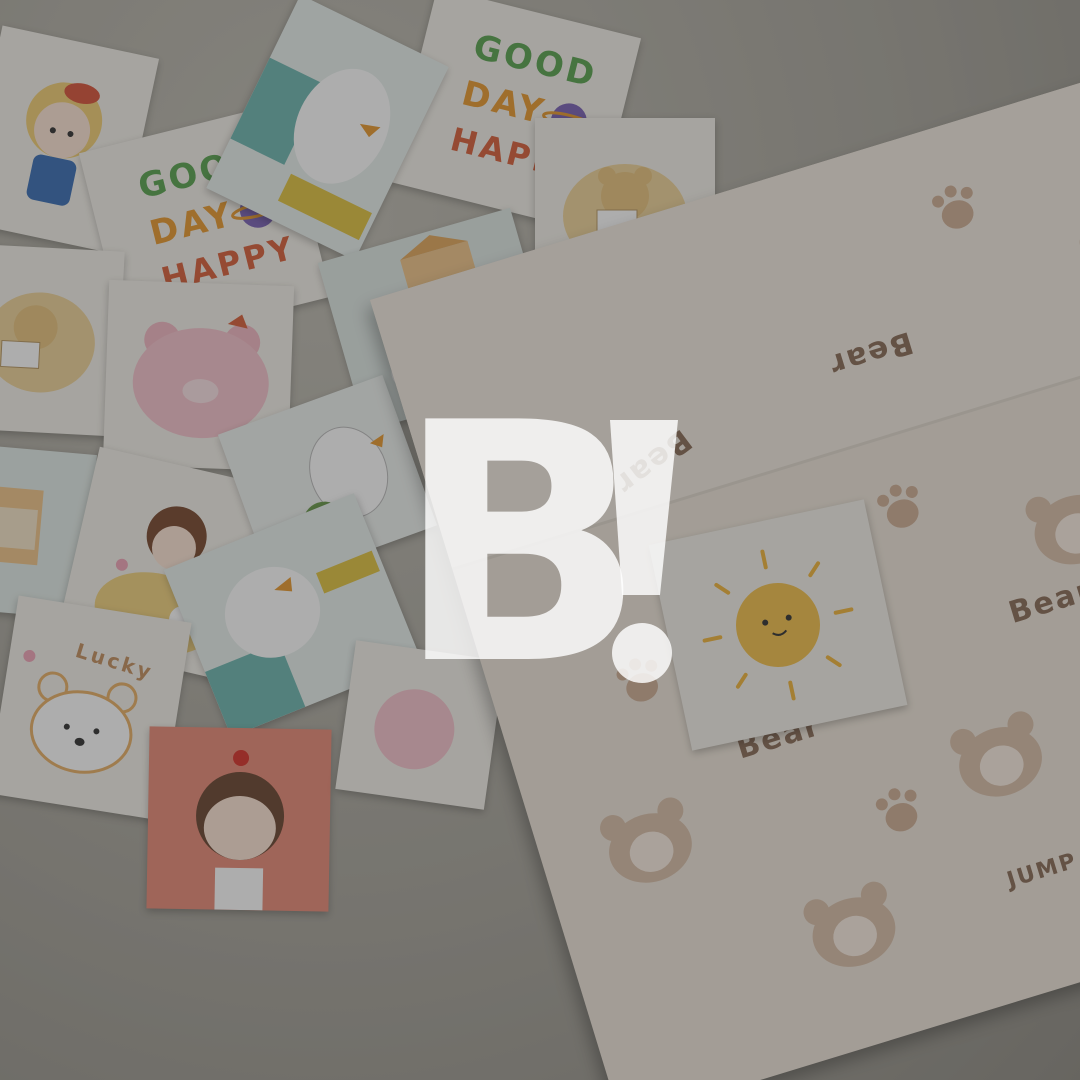 The image size is (1080, 1080). I want to click on logo-exclamation, so click(644, 551).